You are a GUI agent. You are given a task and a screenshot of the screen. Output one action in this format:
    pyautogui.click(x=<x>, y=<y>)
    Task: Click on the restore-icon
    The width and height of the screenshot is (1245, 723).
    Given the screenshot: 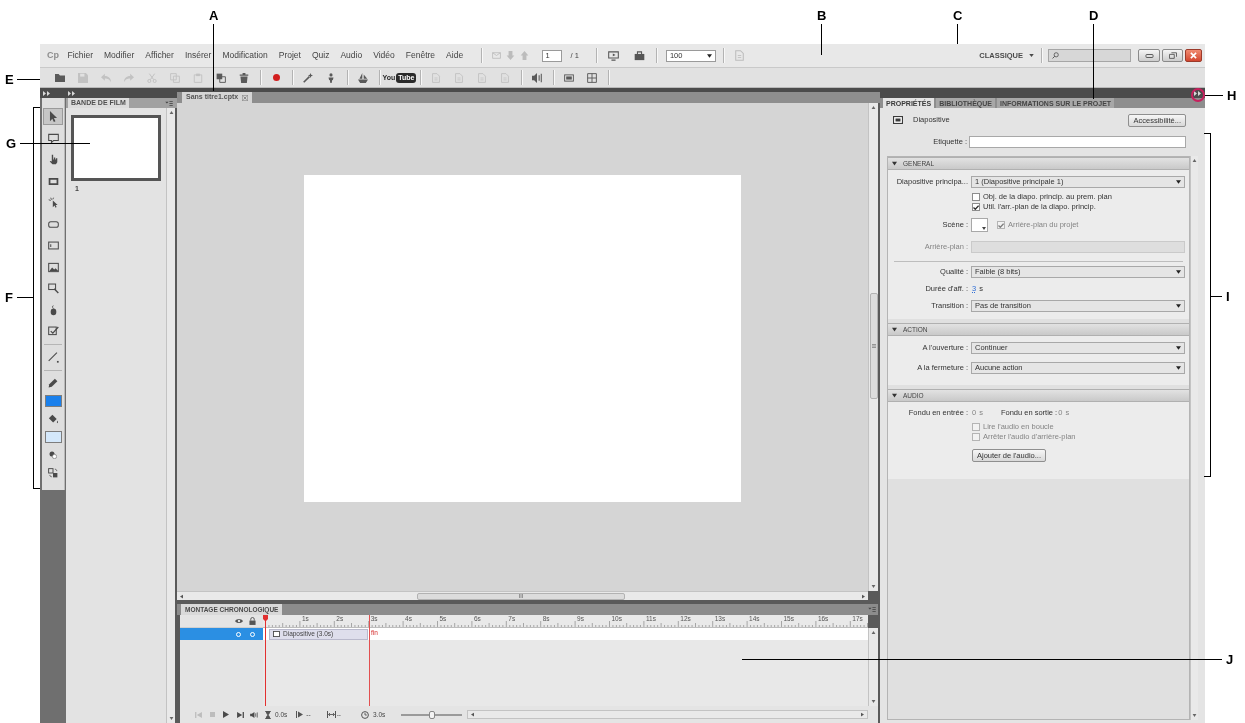 What is the action you would take?
    pyautogui.click(x=1172, y=55)
    